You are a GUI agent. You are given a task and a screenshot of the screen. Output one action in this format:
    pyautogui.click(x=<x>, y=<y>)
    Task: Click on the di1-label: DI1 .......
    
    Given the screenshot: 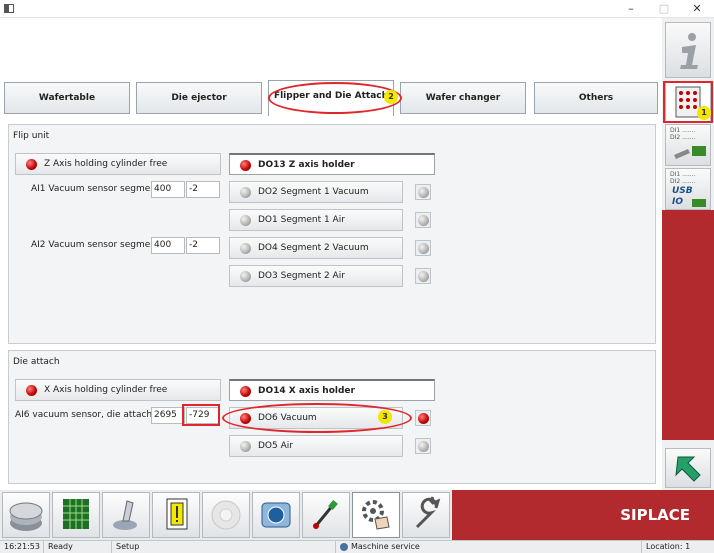 What is the action you would take?
    pyautogui.click(x=683, y=130)
    